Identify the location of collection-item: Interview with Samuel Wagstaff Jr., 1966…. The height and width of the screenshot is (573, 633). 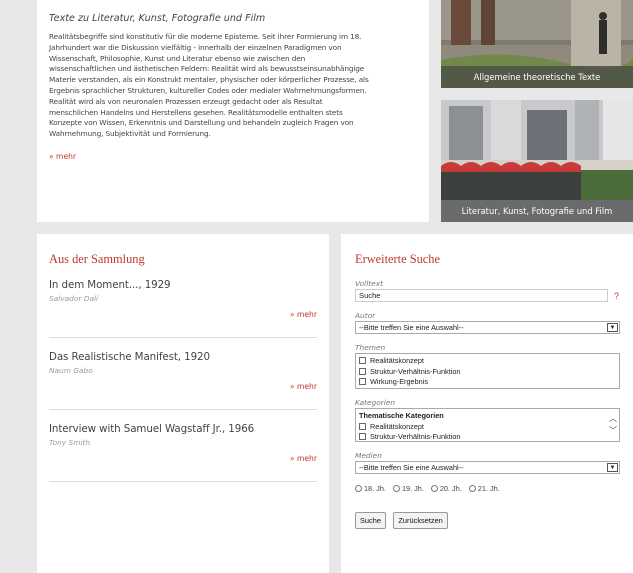
(183, 452).